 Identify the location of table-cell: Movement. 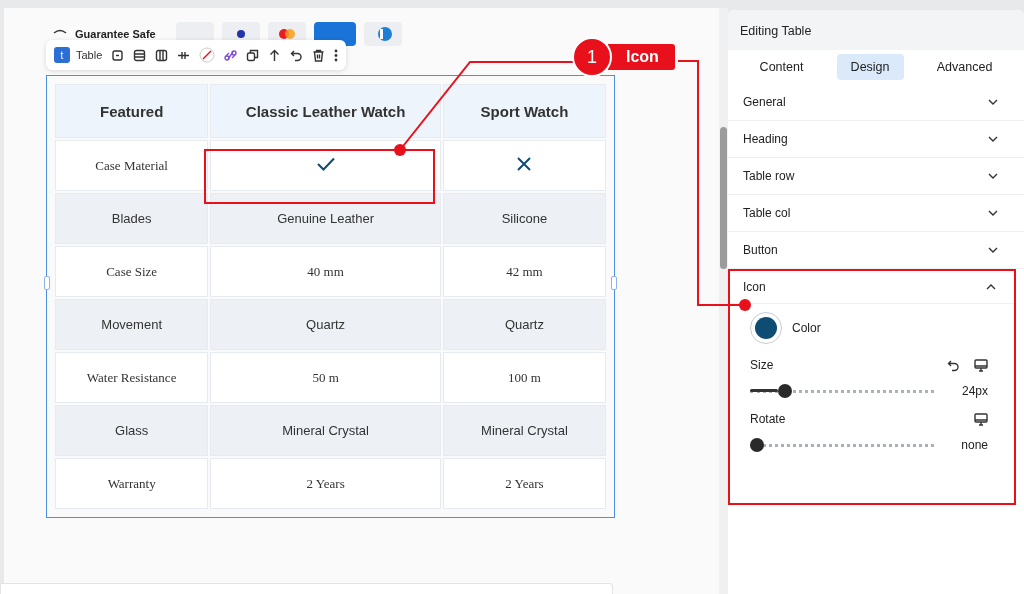
(132, 324).